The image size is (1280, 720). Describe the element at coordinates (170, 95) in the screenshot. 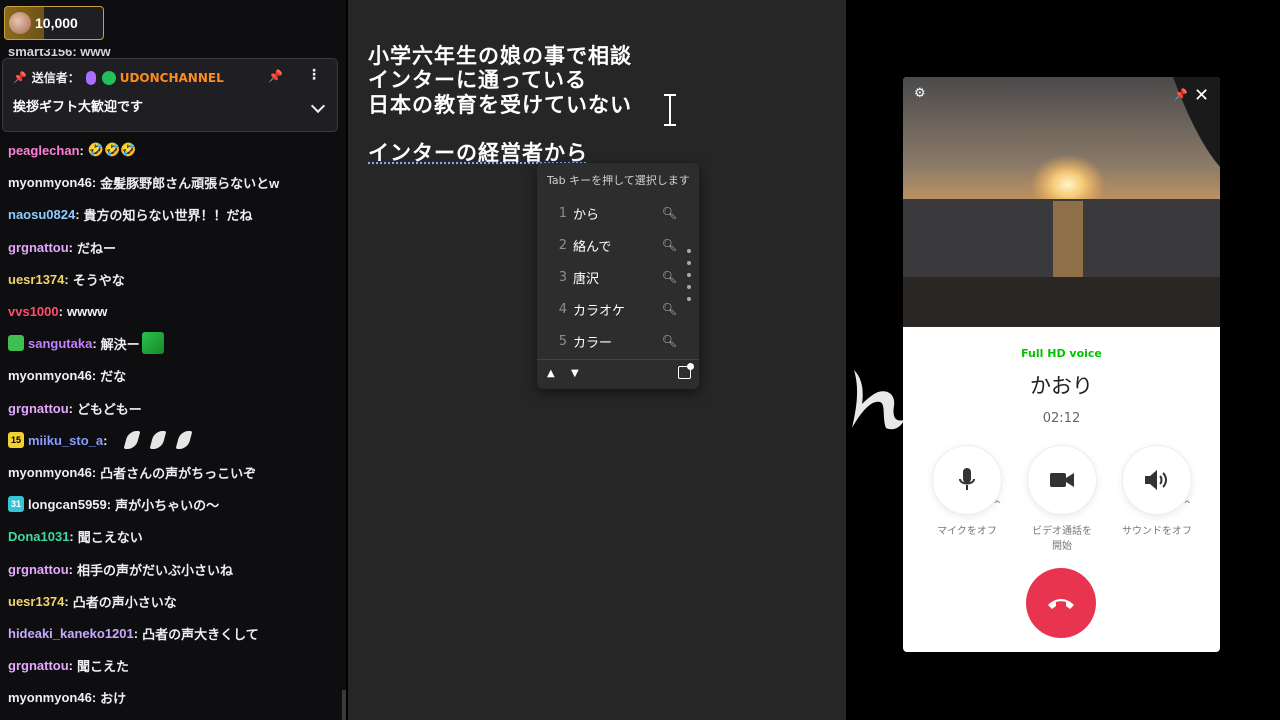

I see `pinned-message: 📌 送信者： UDONCHANNEL 📌 ⋮ 挨拶ギフト大歓迎です` at that location.